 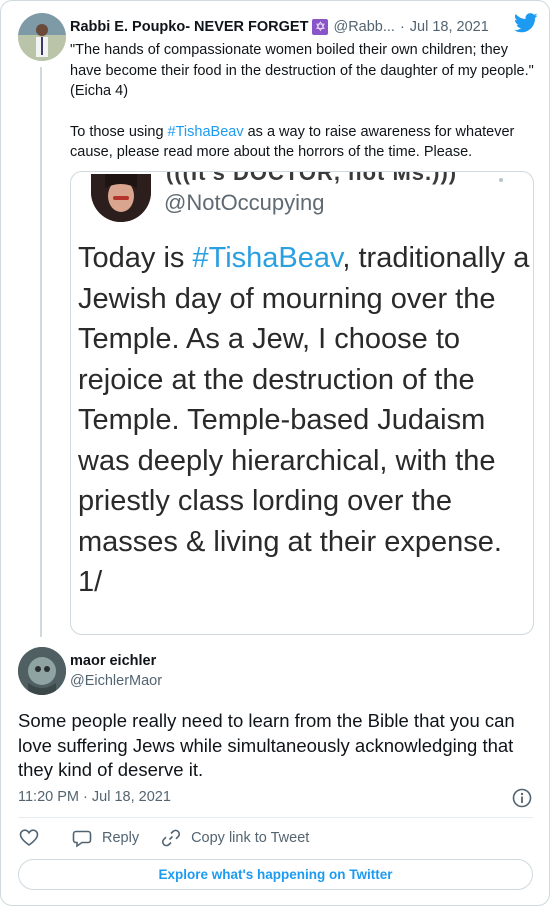 I want to click on star-of-david-icon: ✡, so click(x=320, y=27).